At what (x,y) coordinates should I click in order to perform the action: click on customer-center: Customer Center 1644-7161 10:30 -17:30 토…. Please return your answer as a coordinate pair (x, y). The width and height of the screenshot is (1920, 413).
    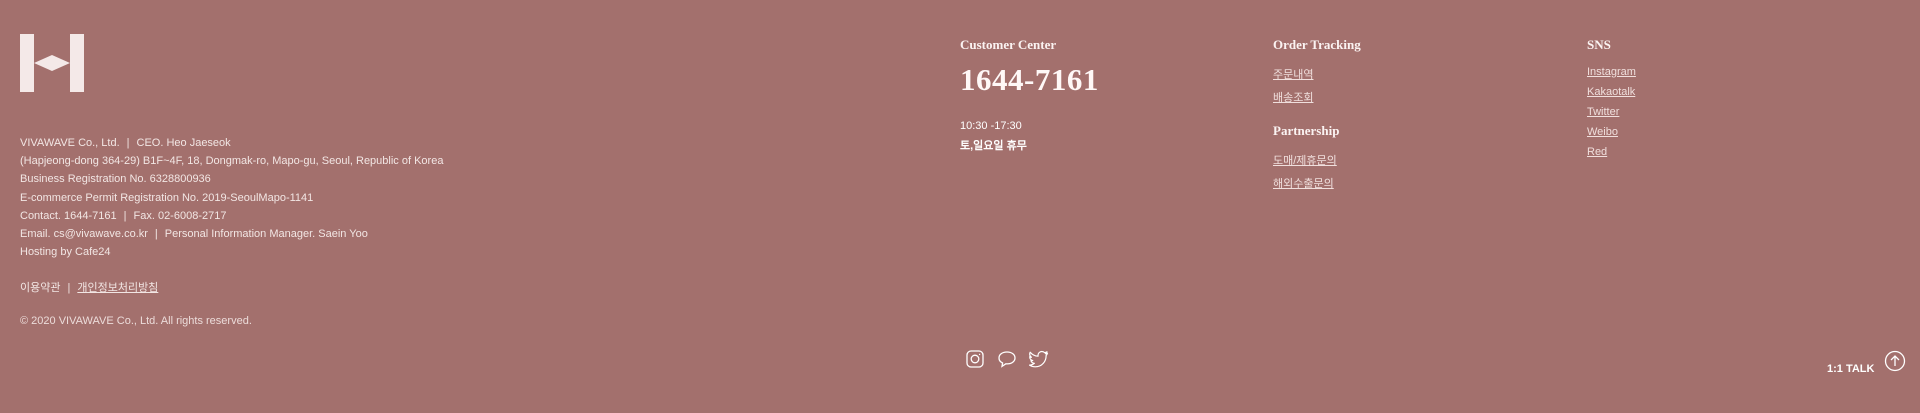
    Looking at the image, I should click on (1029, 96).